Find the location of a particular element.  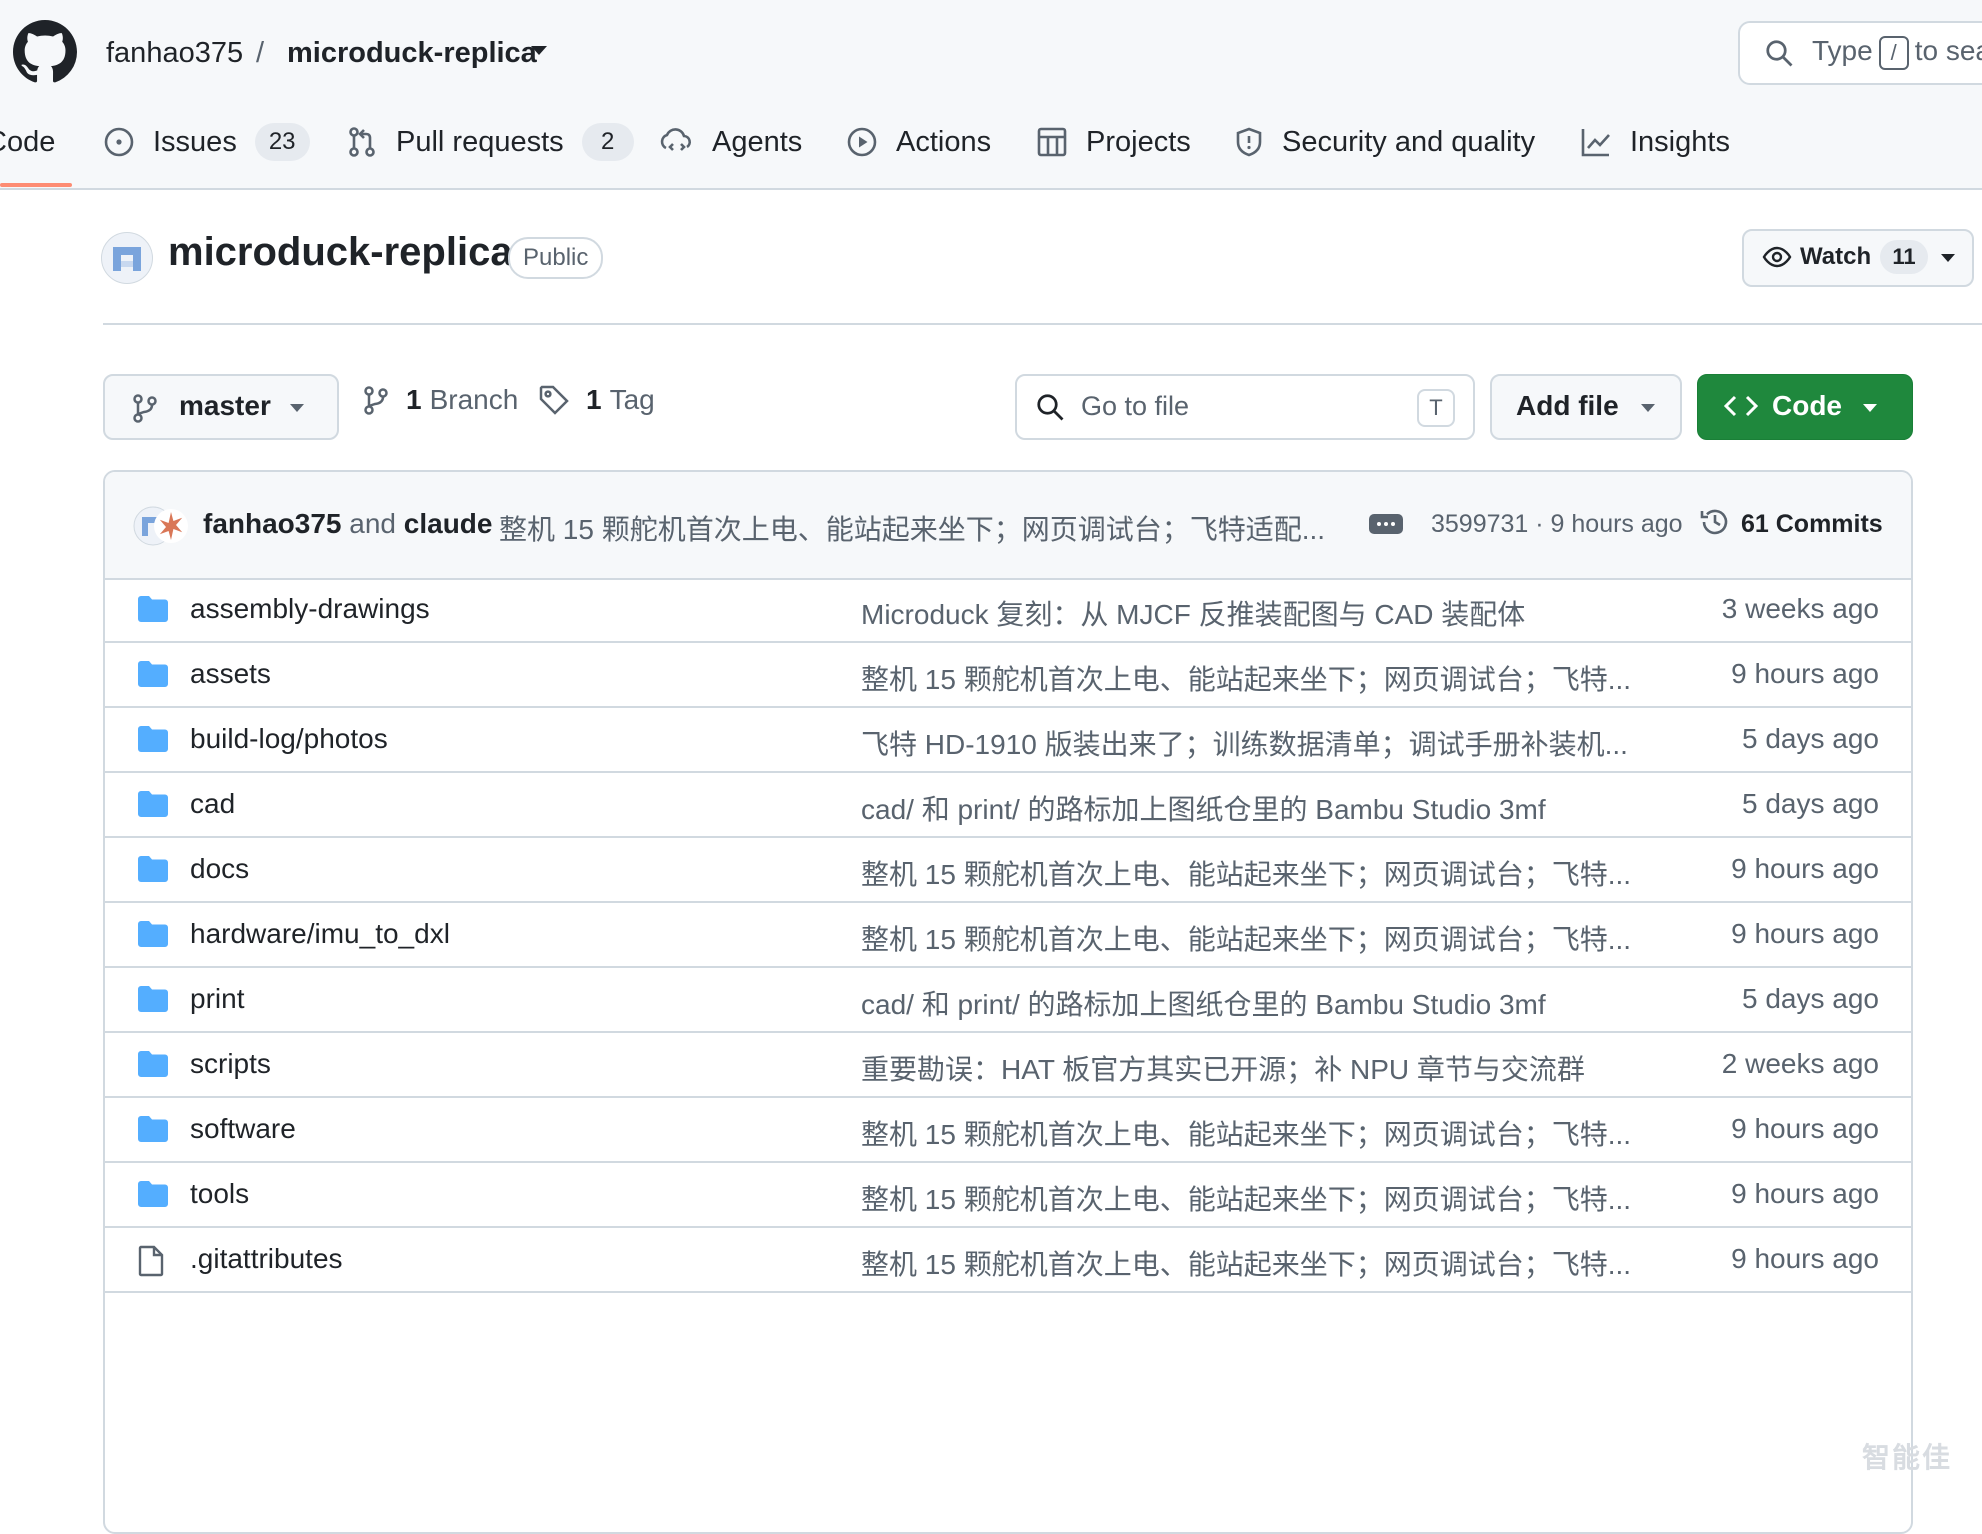

code-button-label: Code is located at coordinates (1807, 405).